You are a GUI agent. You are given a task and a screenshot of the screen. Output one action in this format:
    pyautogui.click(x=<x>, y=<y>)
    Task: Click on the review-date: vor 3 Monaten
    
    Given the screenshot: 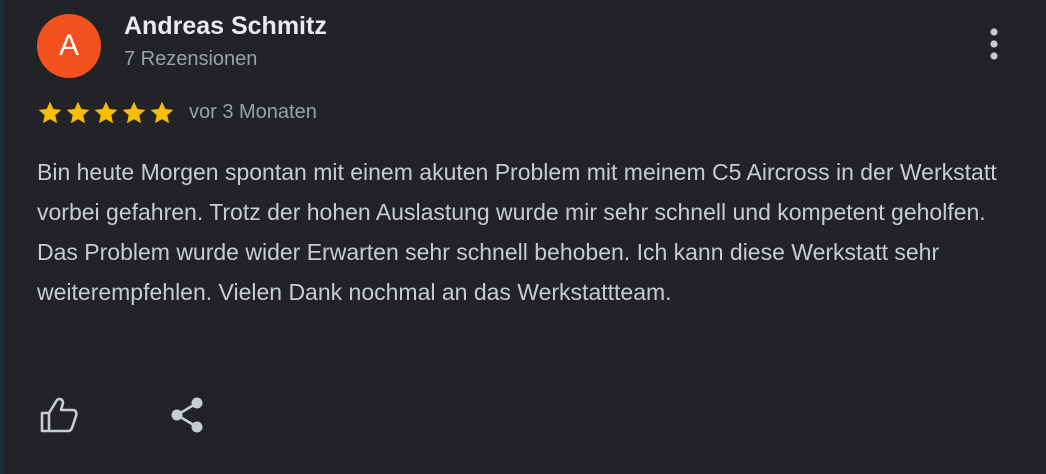 What is the action you would take?
    pyautogui.click(x=253, y=112)
    